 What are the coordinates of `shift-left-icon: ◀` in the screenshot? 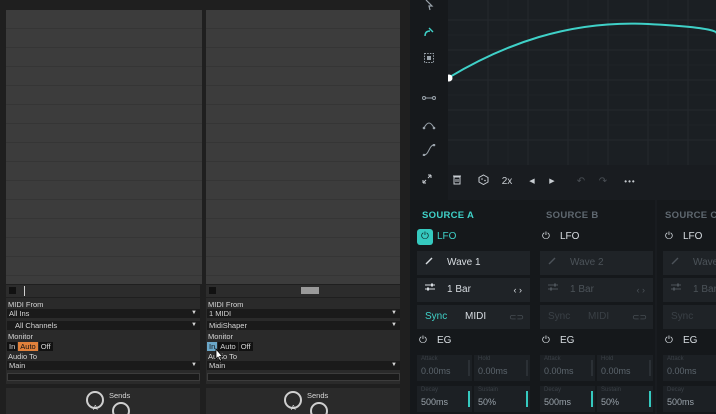 It's located at (532, 182).